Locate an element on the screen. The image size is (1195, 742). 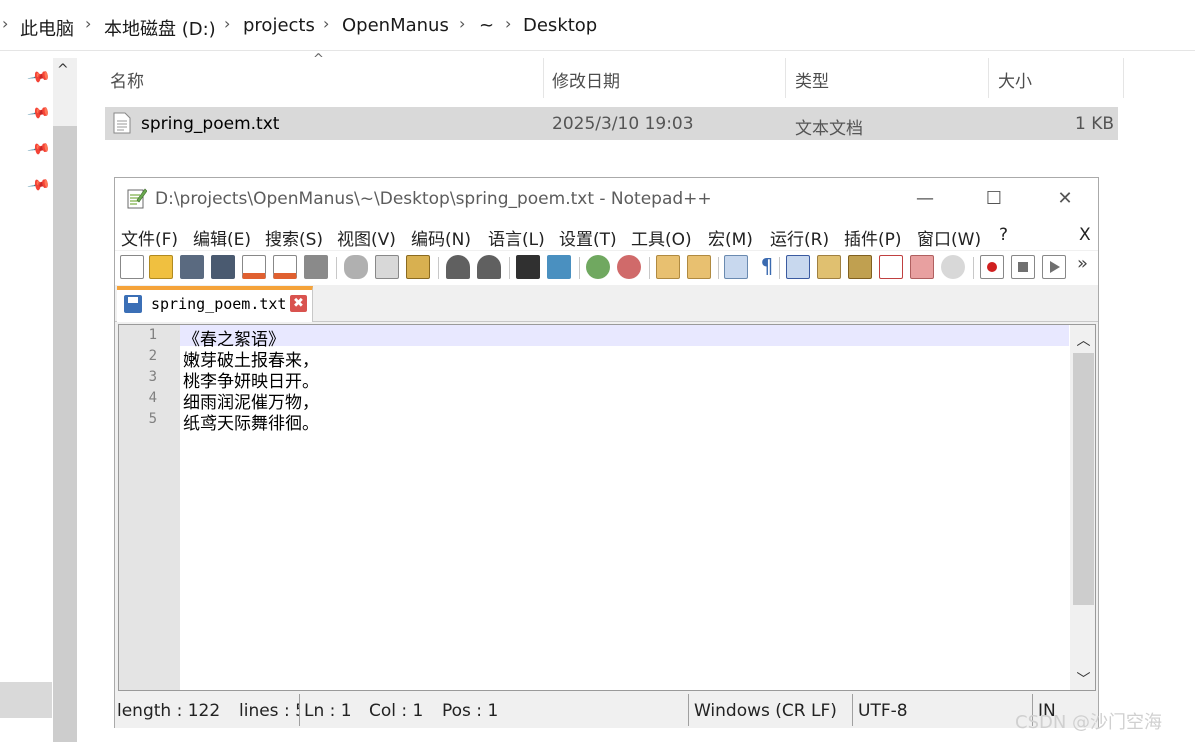
file-size: 1 KB is located at coordinates (1095, 124).